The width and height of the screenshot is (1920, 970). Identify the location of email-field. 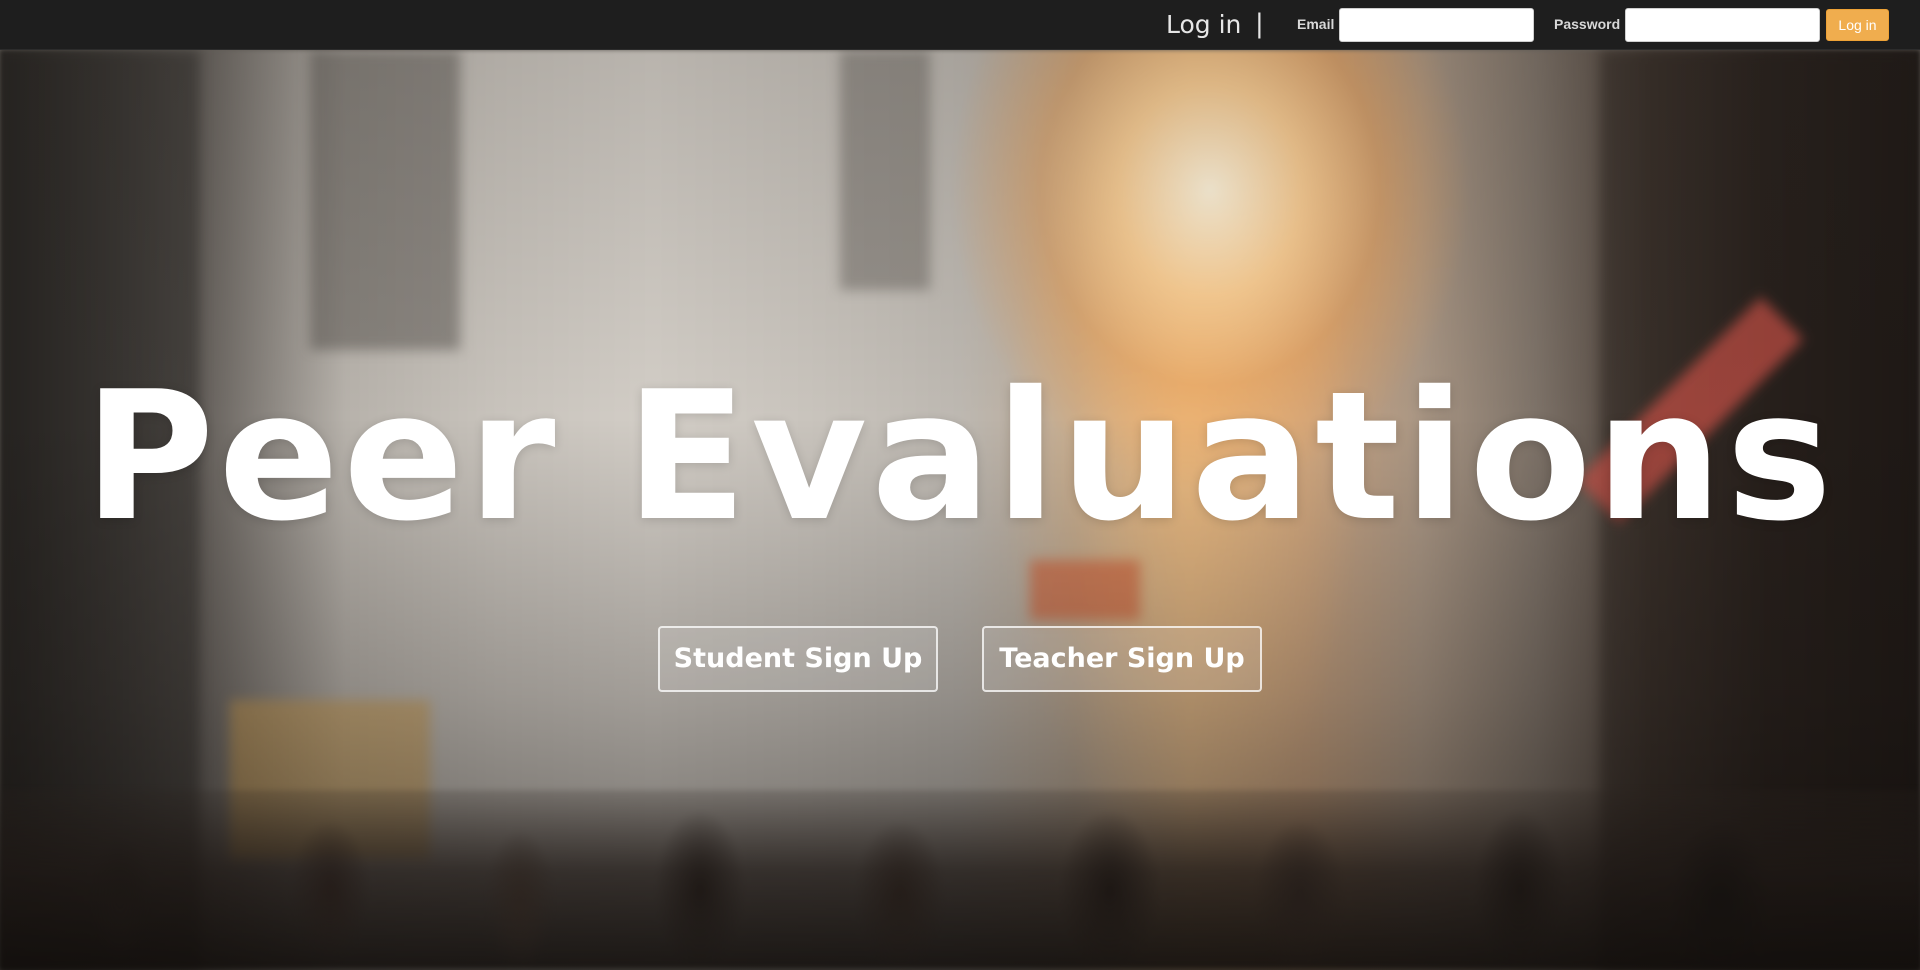
(1436, 25).